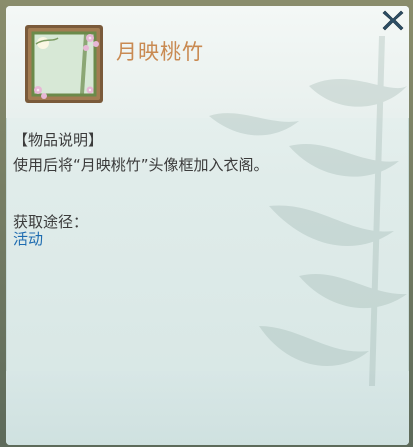  Describe the element at coordinates (141, 165) in the screenshot. I see `item-description: 使用后将“月映桃竹”头像框加入衣阁。` at that location.